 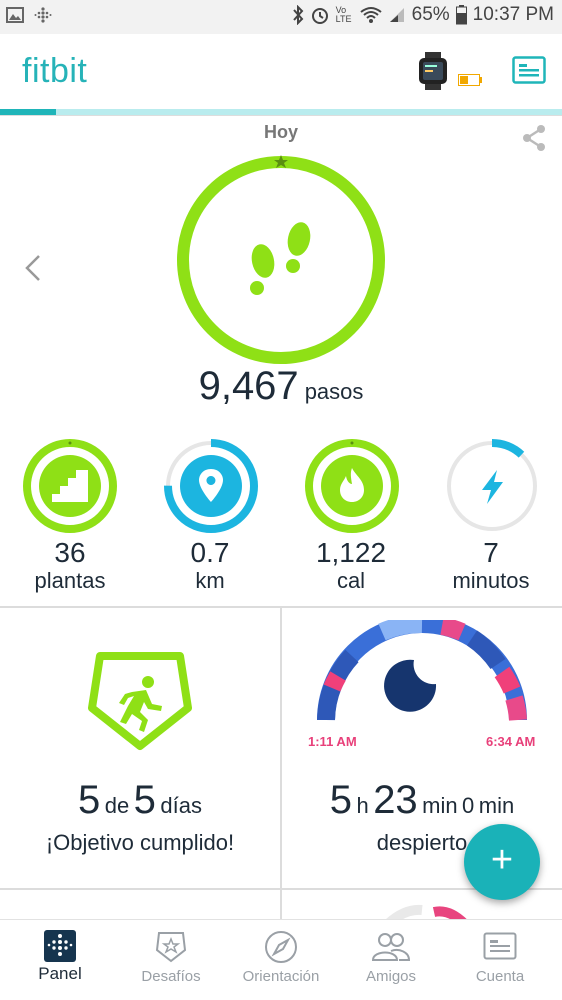 I want to click on image-notification-icon, so click(x=15, y=15).